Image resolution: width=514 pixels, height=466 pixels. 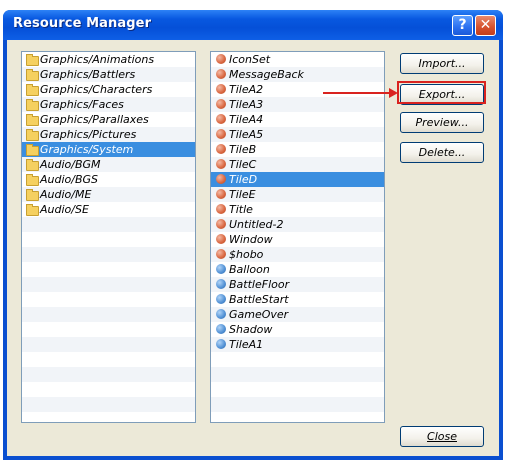 I want to click on folder-list-item: Graphics/Animations, so click(x=108, y=59).